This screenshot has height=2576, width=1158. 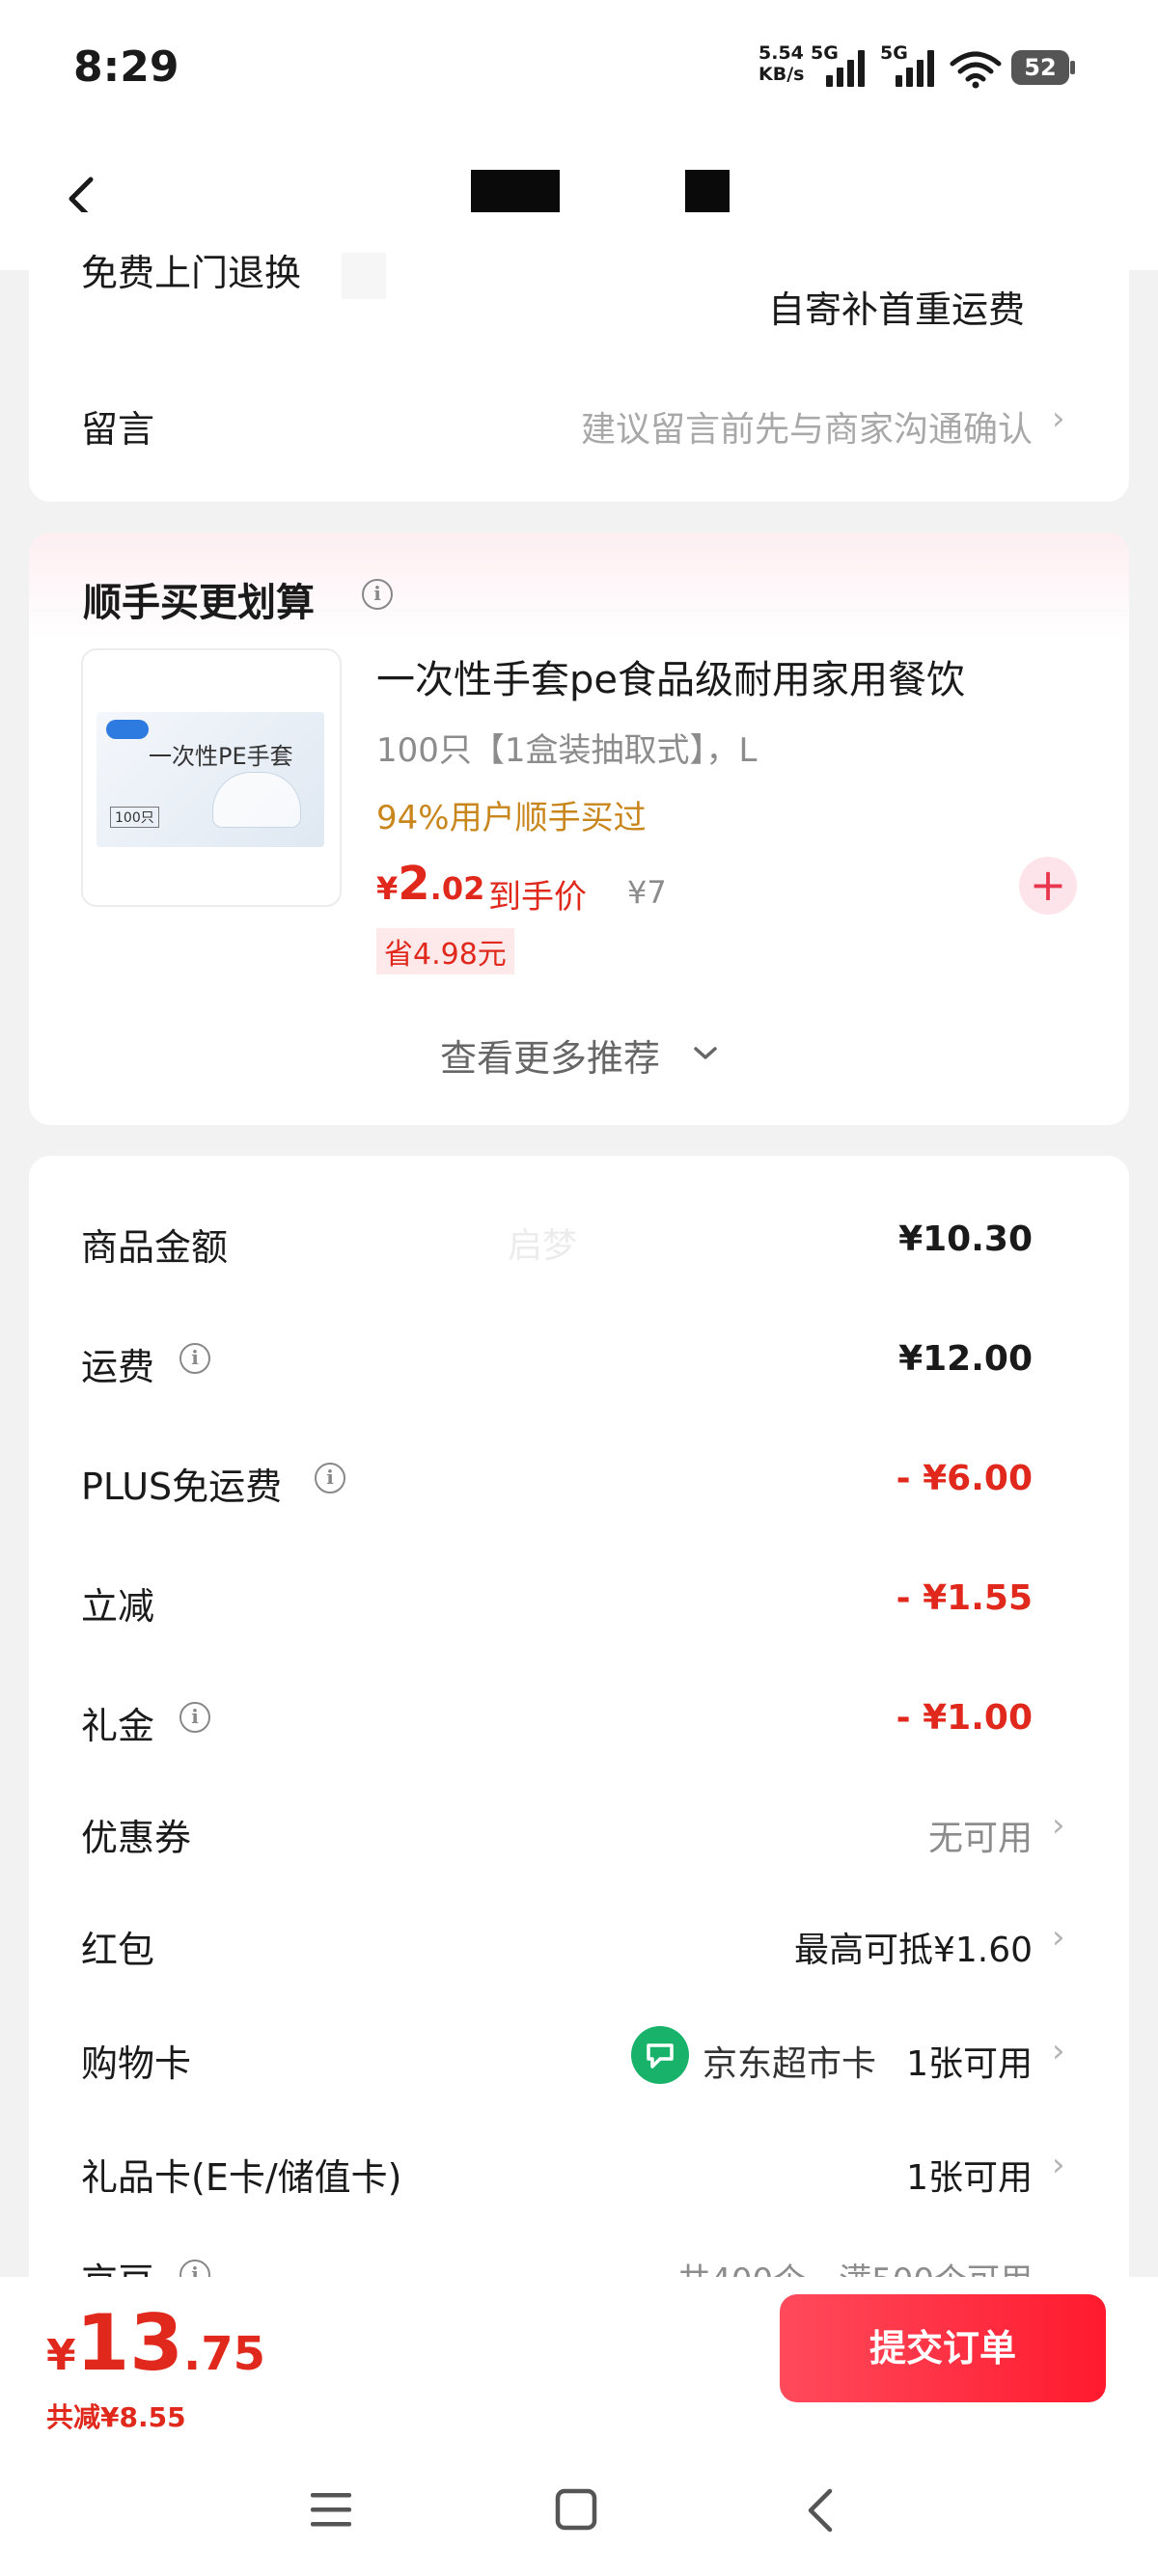 I want to click on supermarket-card-name: 京东超市卡, so click(x=790, y=2064).